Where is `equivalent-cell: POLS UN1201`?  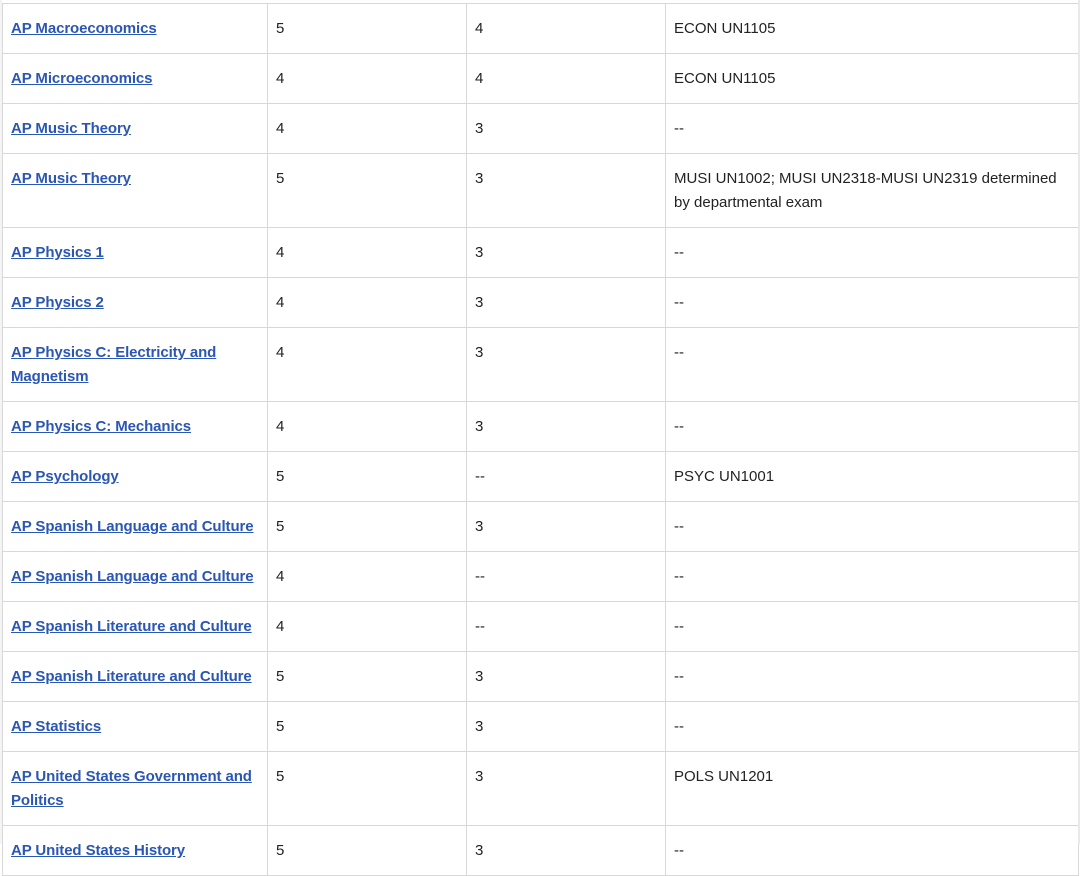 equivalent-cell: POLS UN1201 is located at coordinates (872, 788).